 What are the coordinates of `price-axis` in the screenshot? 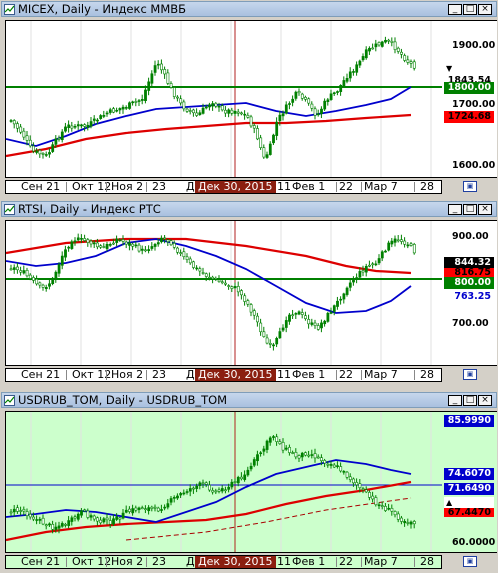 It's located at (469, 482).